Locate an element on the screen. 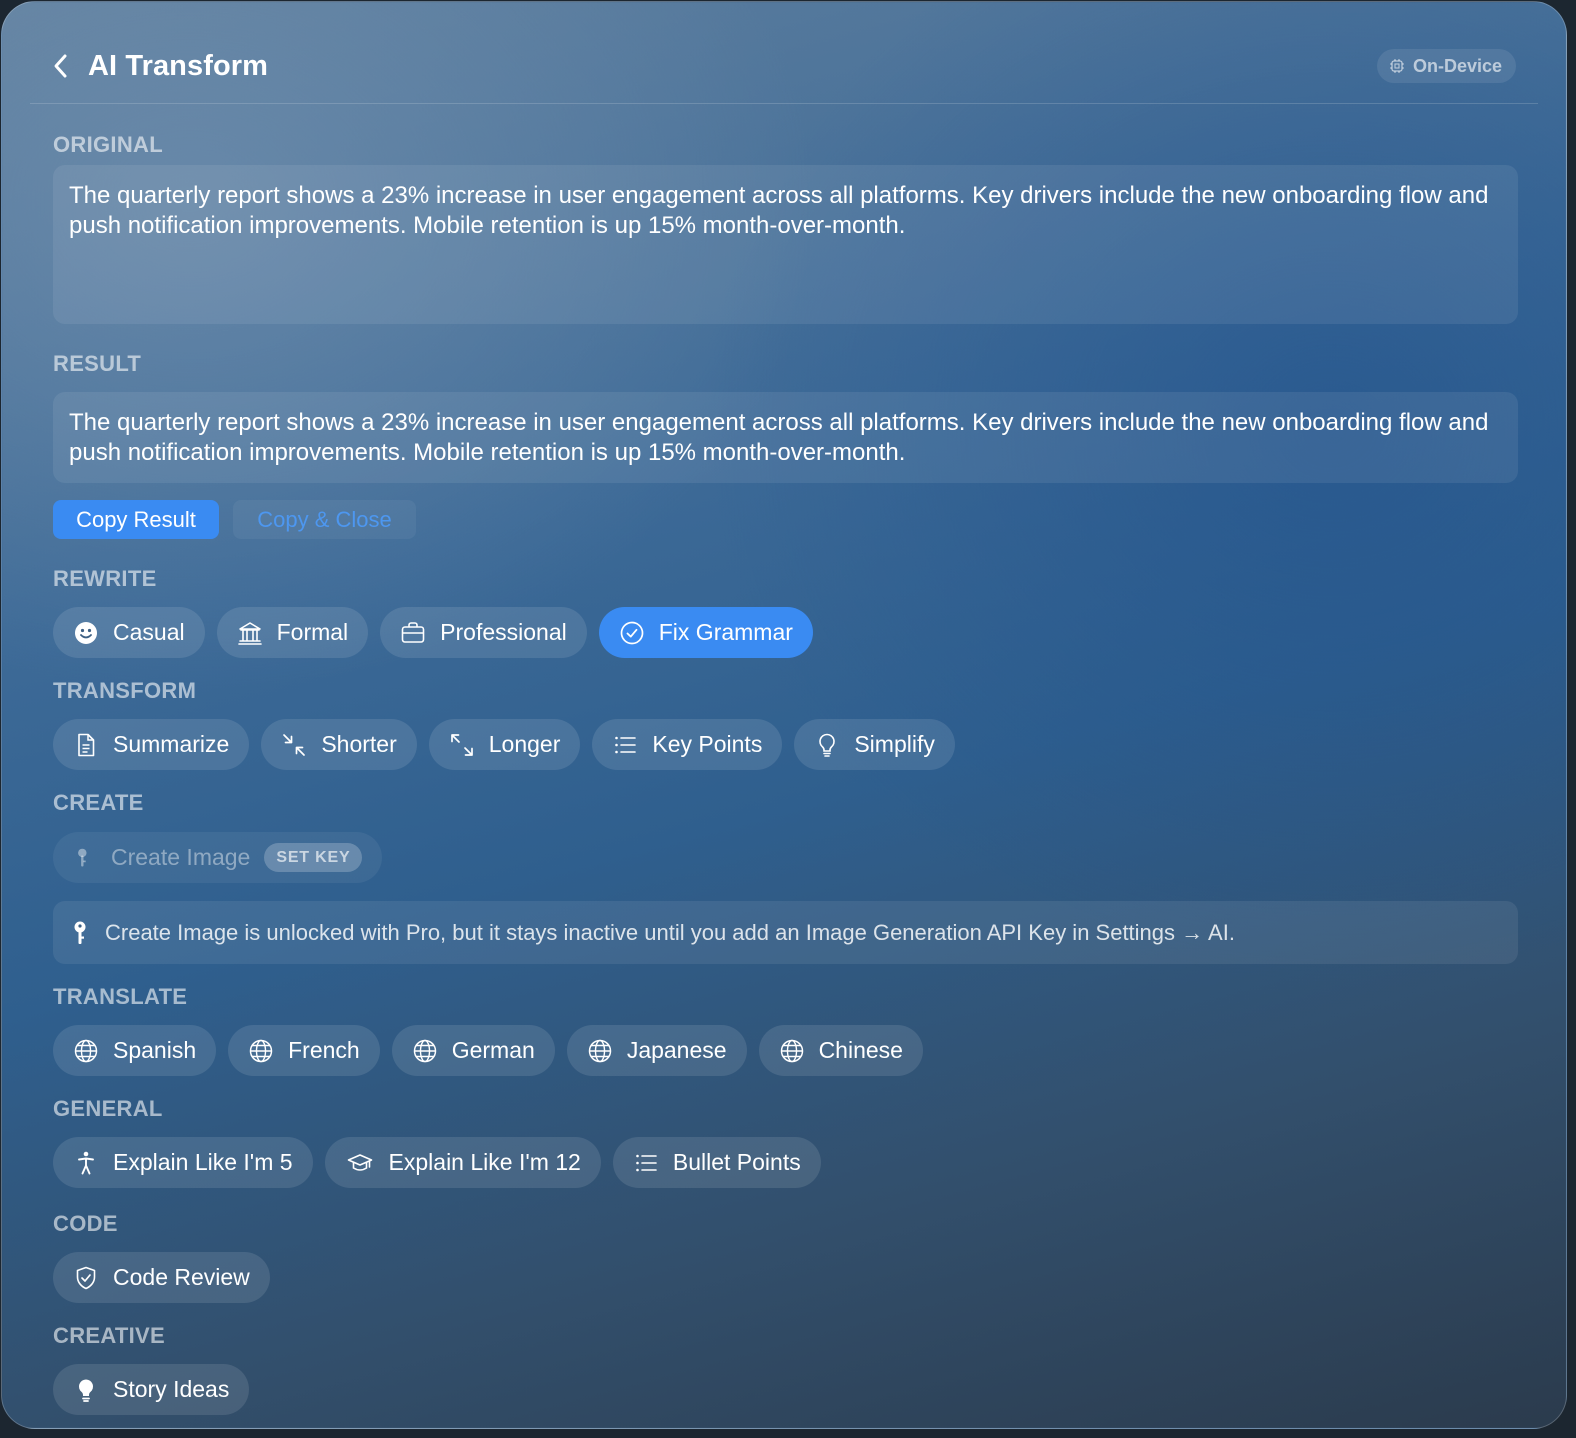  chip-label: Simplify is located at coordinates (894, 744).